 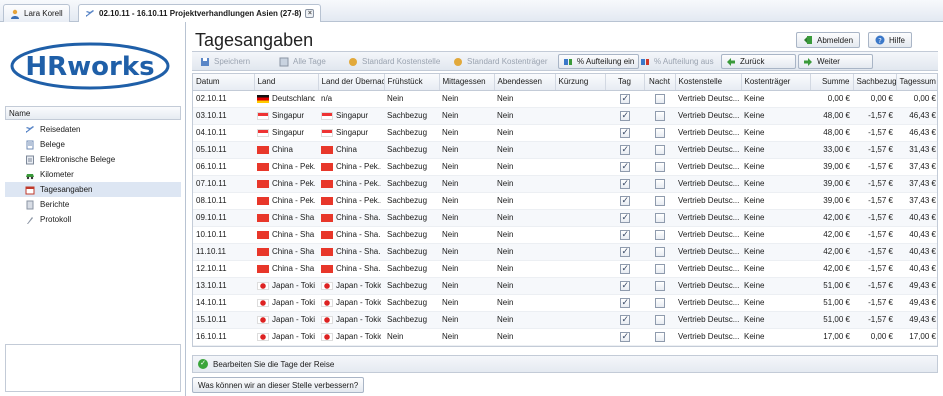 What do you see at coordinates (875, 82) in the screenshot?
I see `column-header-sachbezug: Sachbezug` at bounding box center [875, 82].